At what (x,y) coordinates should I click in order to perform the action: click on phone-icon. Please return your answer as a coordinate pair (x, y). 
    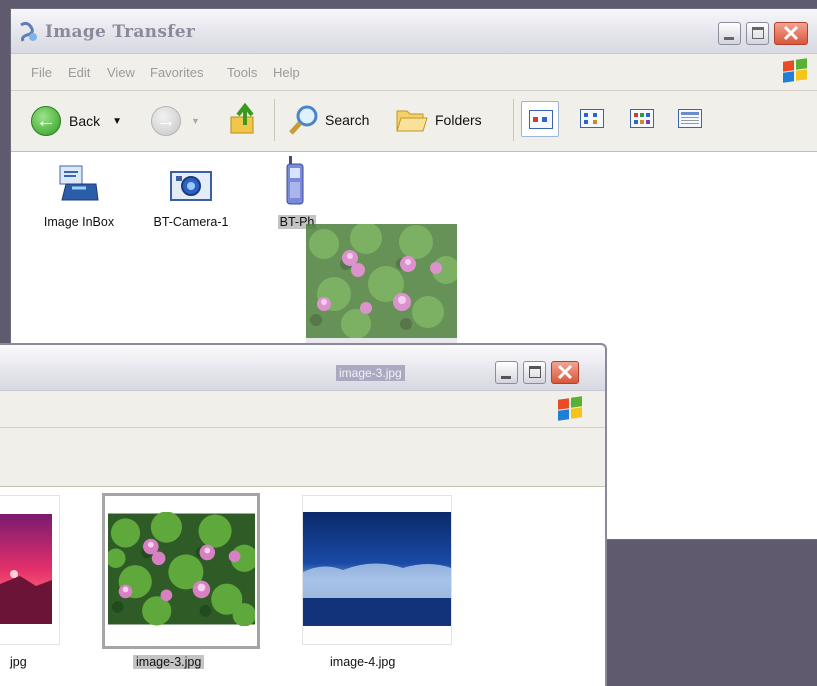
    Looking at the image, I should click on (295, 180).